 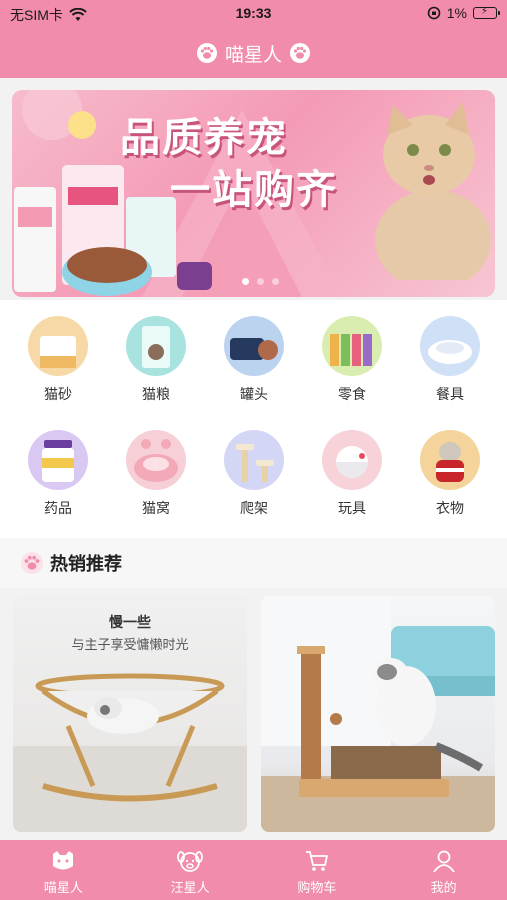 What do you see at coordinates (156, 460) in the screenshot?
I see `cat-bed-icon` at bounding box center [156, 460].